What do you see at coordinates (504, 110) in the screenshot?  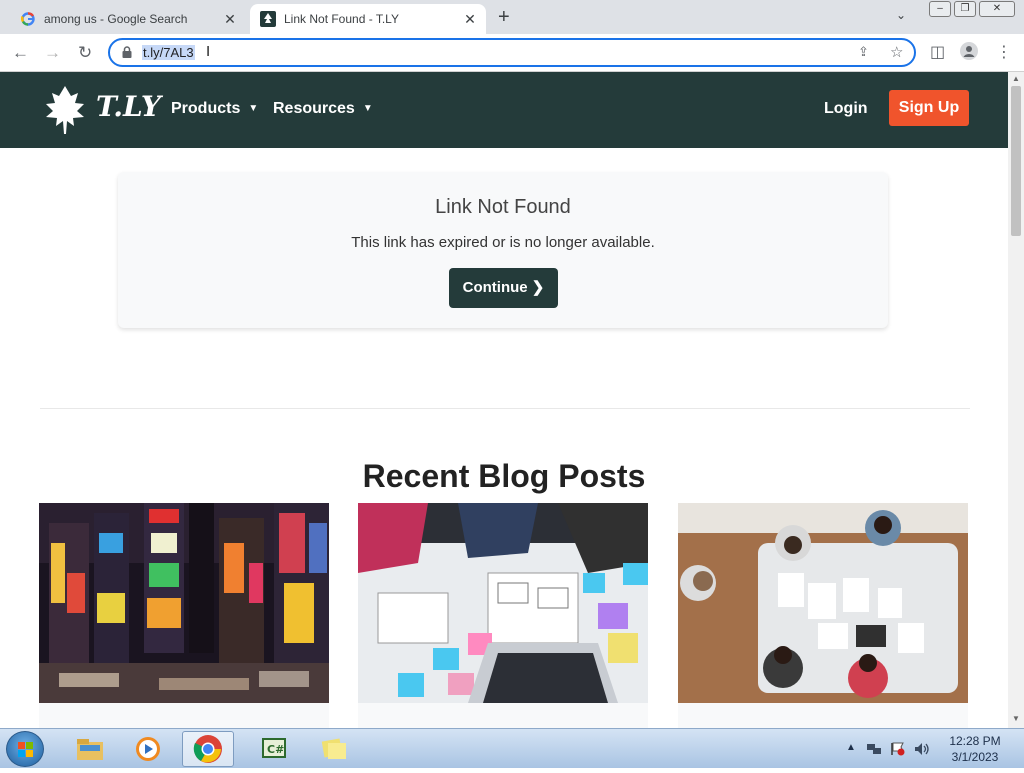 I see `site-navbar: T.LY Products ▼ Resources ▼ Login Sign Up` at bounding box center [504, 110].